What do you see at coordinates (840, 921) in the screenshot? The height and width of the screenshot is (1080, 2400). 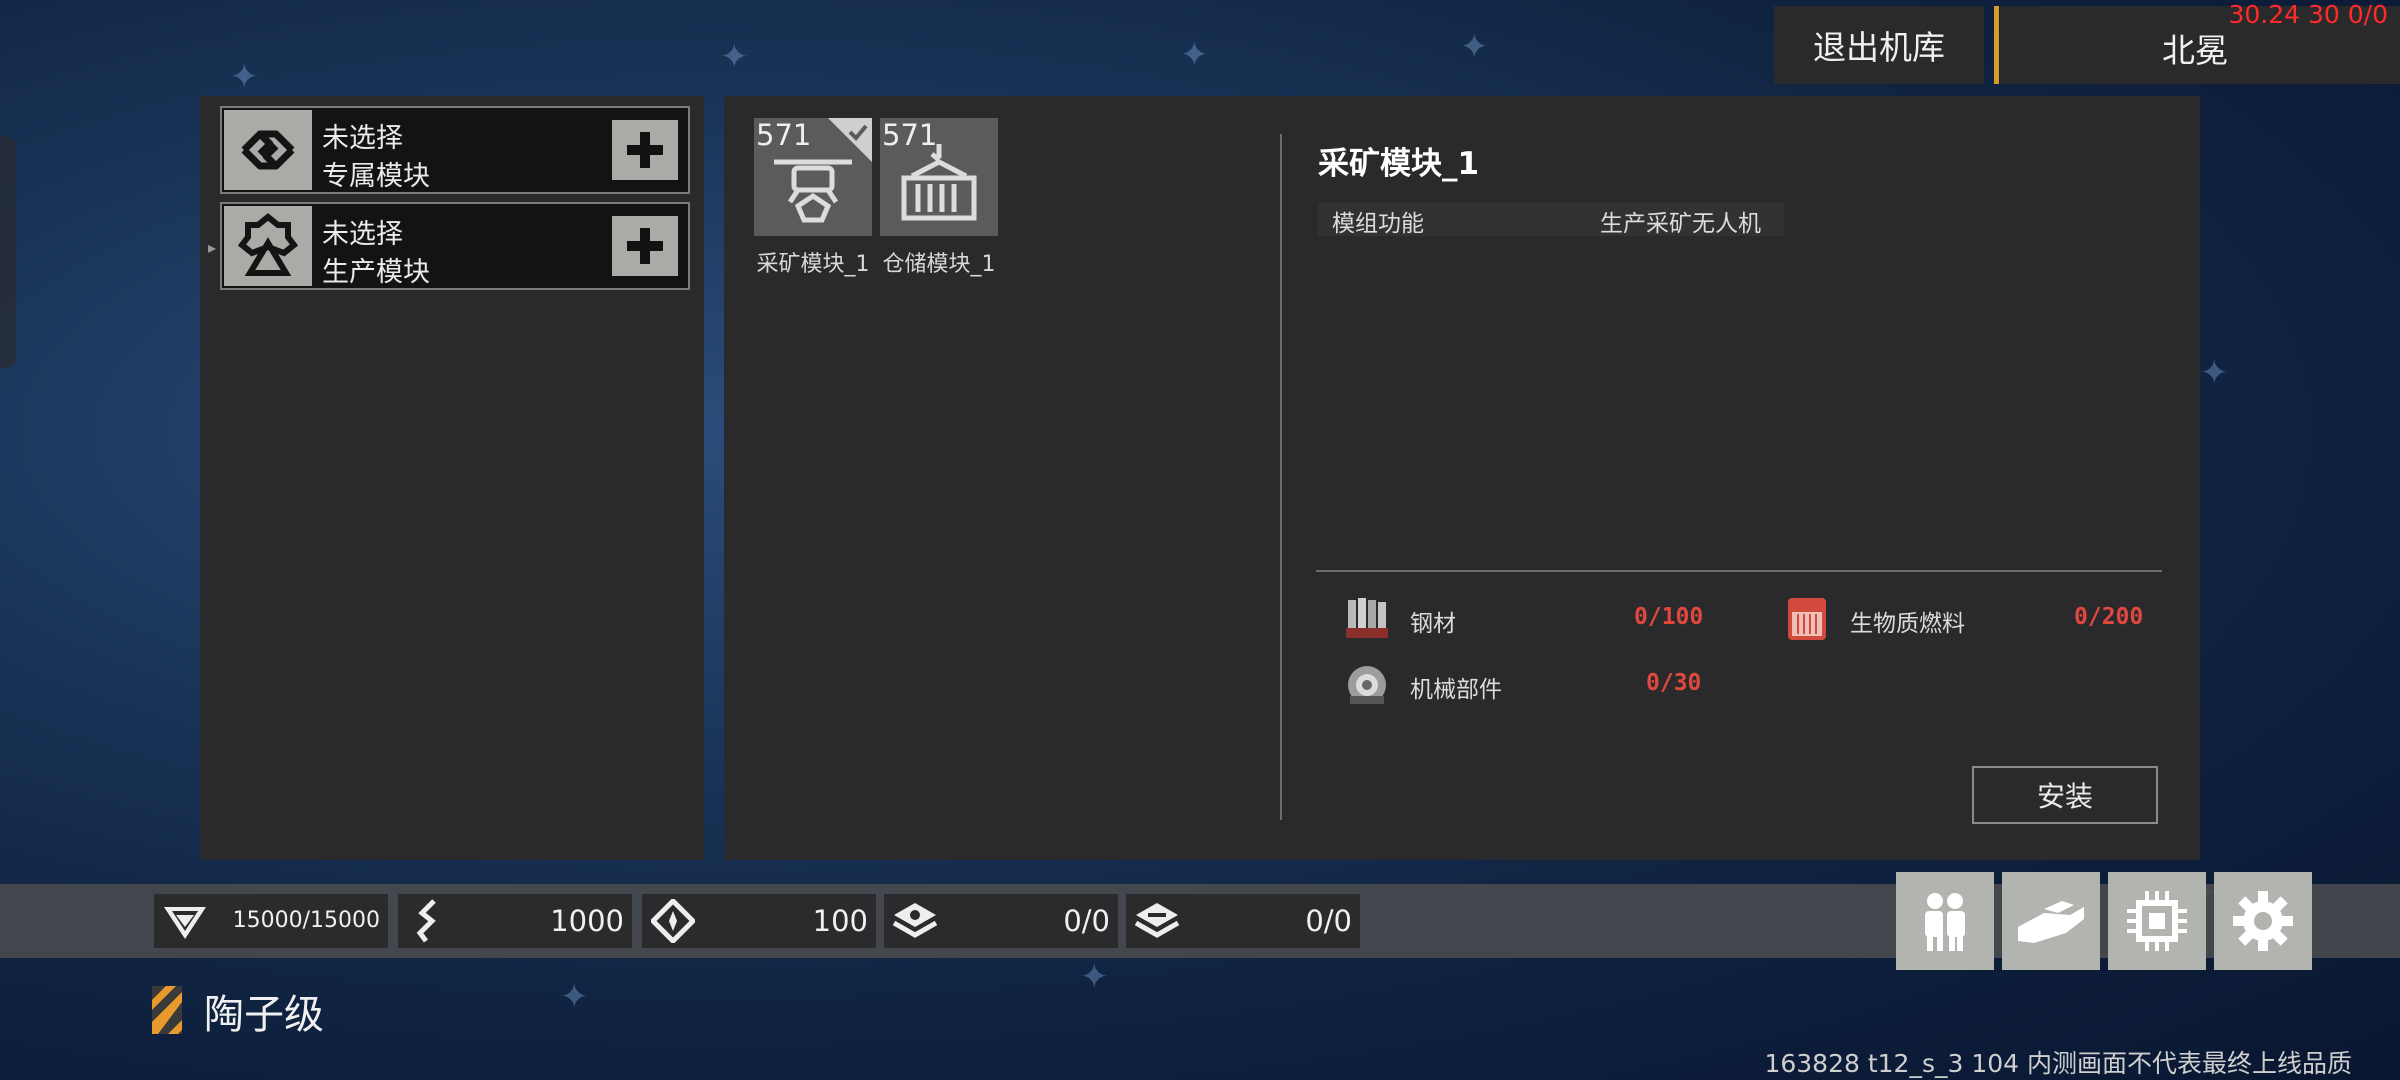 I see `stat-value: 100` at bounding box center [840, 921].